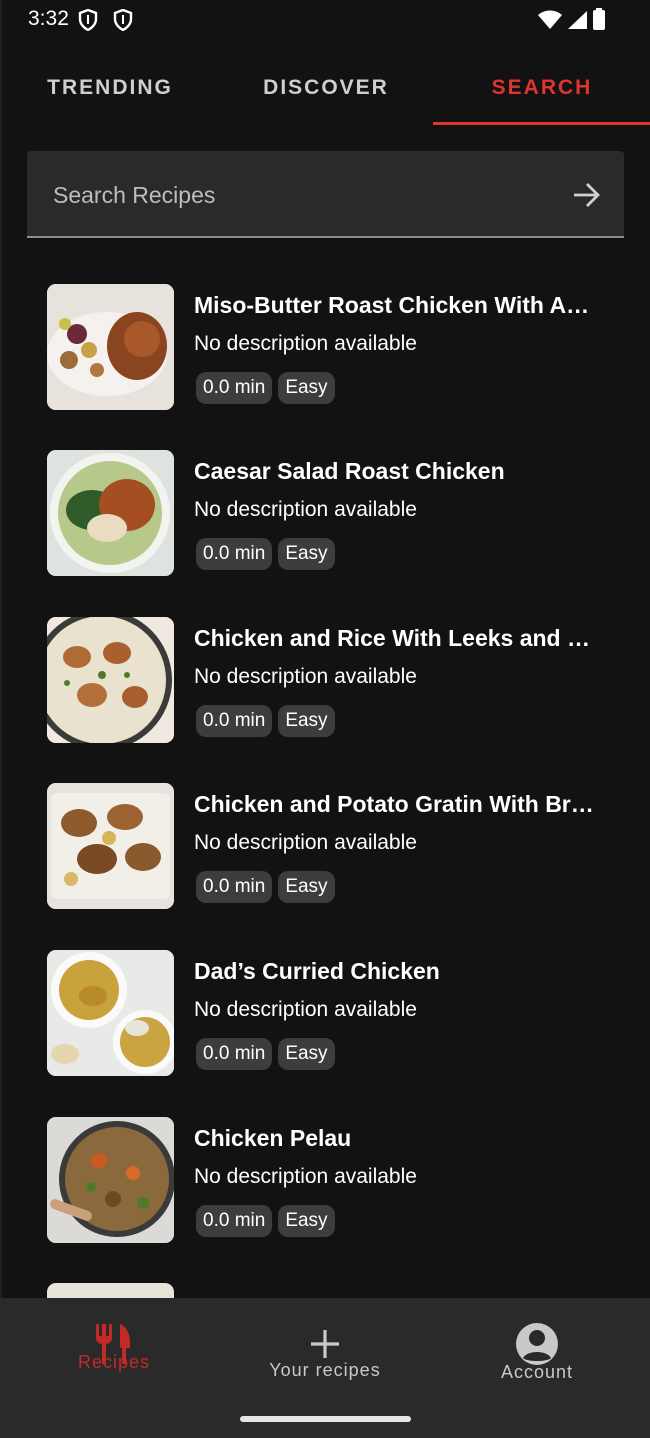  I want to click on recipe-title: Chicken Pelau, so click(273, 1138).